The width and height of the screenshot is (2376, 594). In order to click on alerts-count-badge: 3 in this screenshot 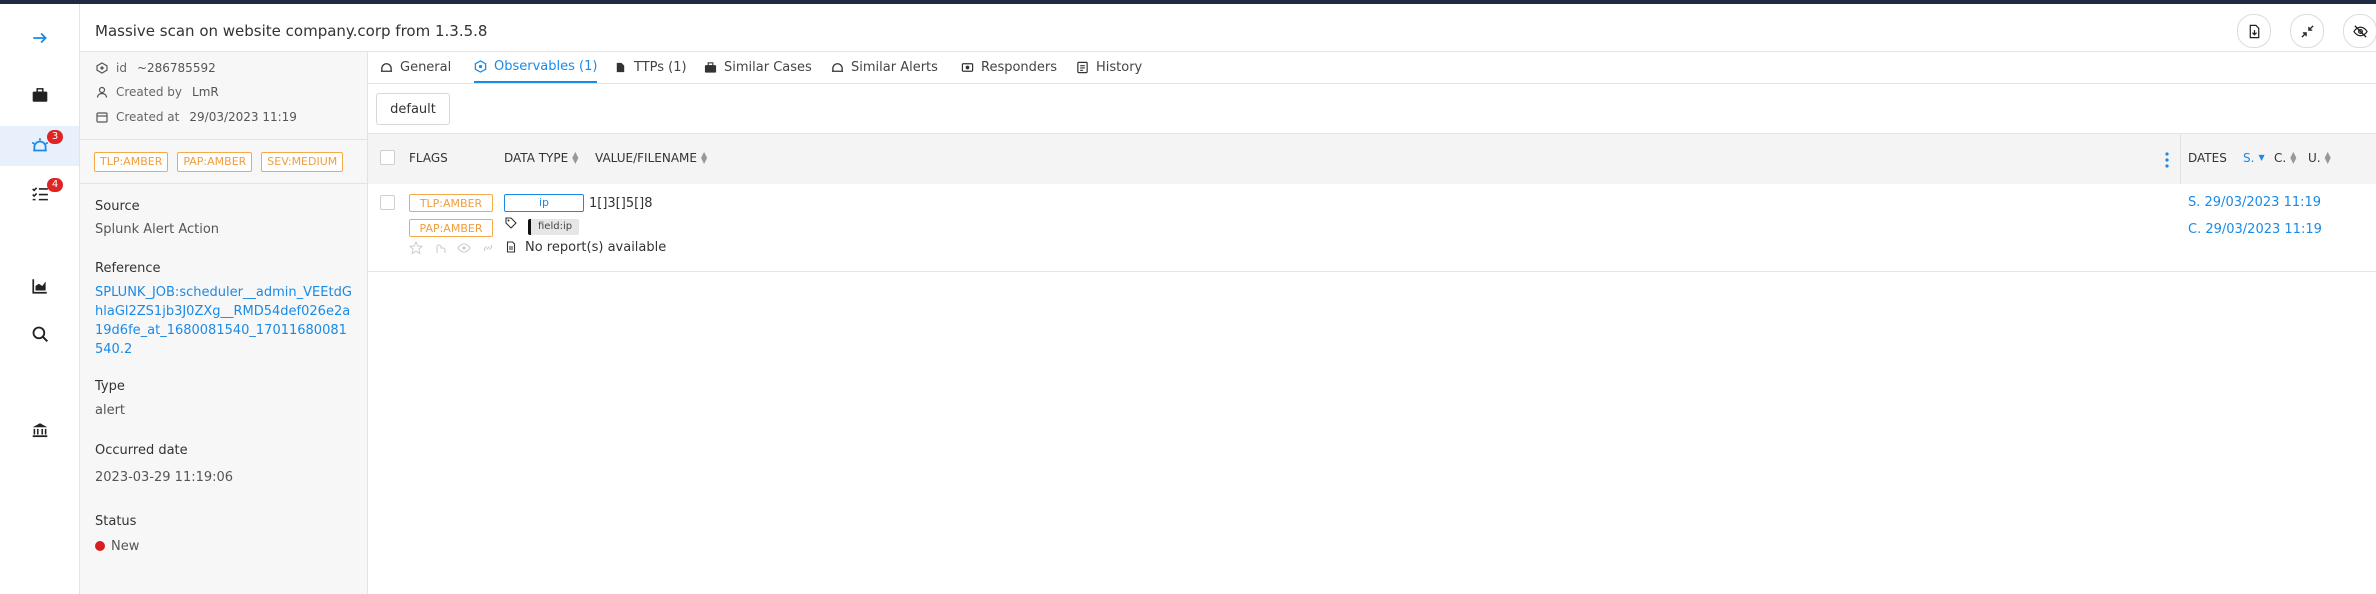, I will do `click(55, 137)`.